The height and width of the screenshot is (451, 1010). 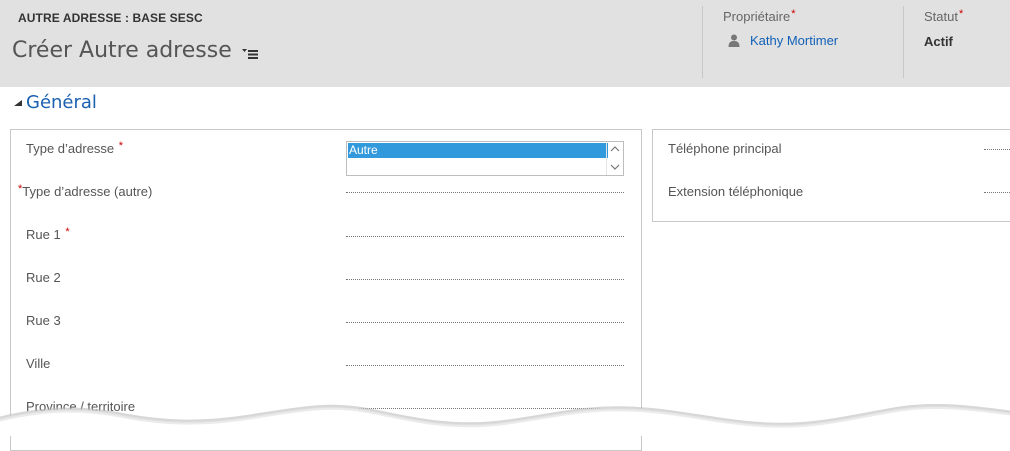 I want to click on field-label-city: Ville, so click(x=38, y=363).